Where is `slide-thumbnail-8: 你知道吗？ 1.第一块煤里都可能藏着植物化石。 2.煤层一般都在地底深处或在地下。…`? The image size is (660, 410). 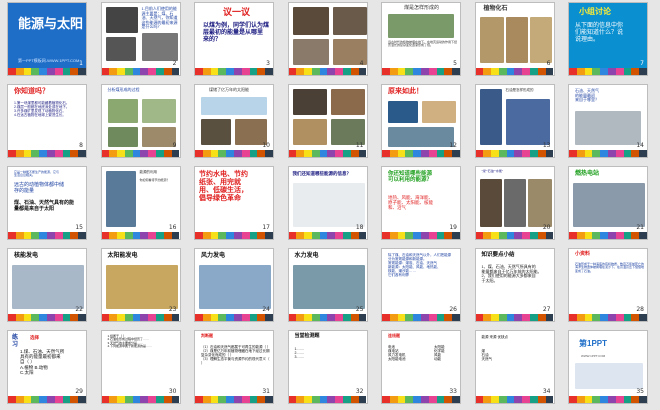 slide-thumbnail-8: 你知道吗？ 1.第一块煤里都可能藏着植物化石。 2.煤层一般都在地底深处或在地下。… is located at coordinates (47, 121).